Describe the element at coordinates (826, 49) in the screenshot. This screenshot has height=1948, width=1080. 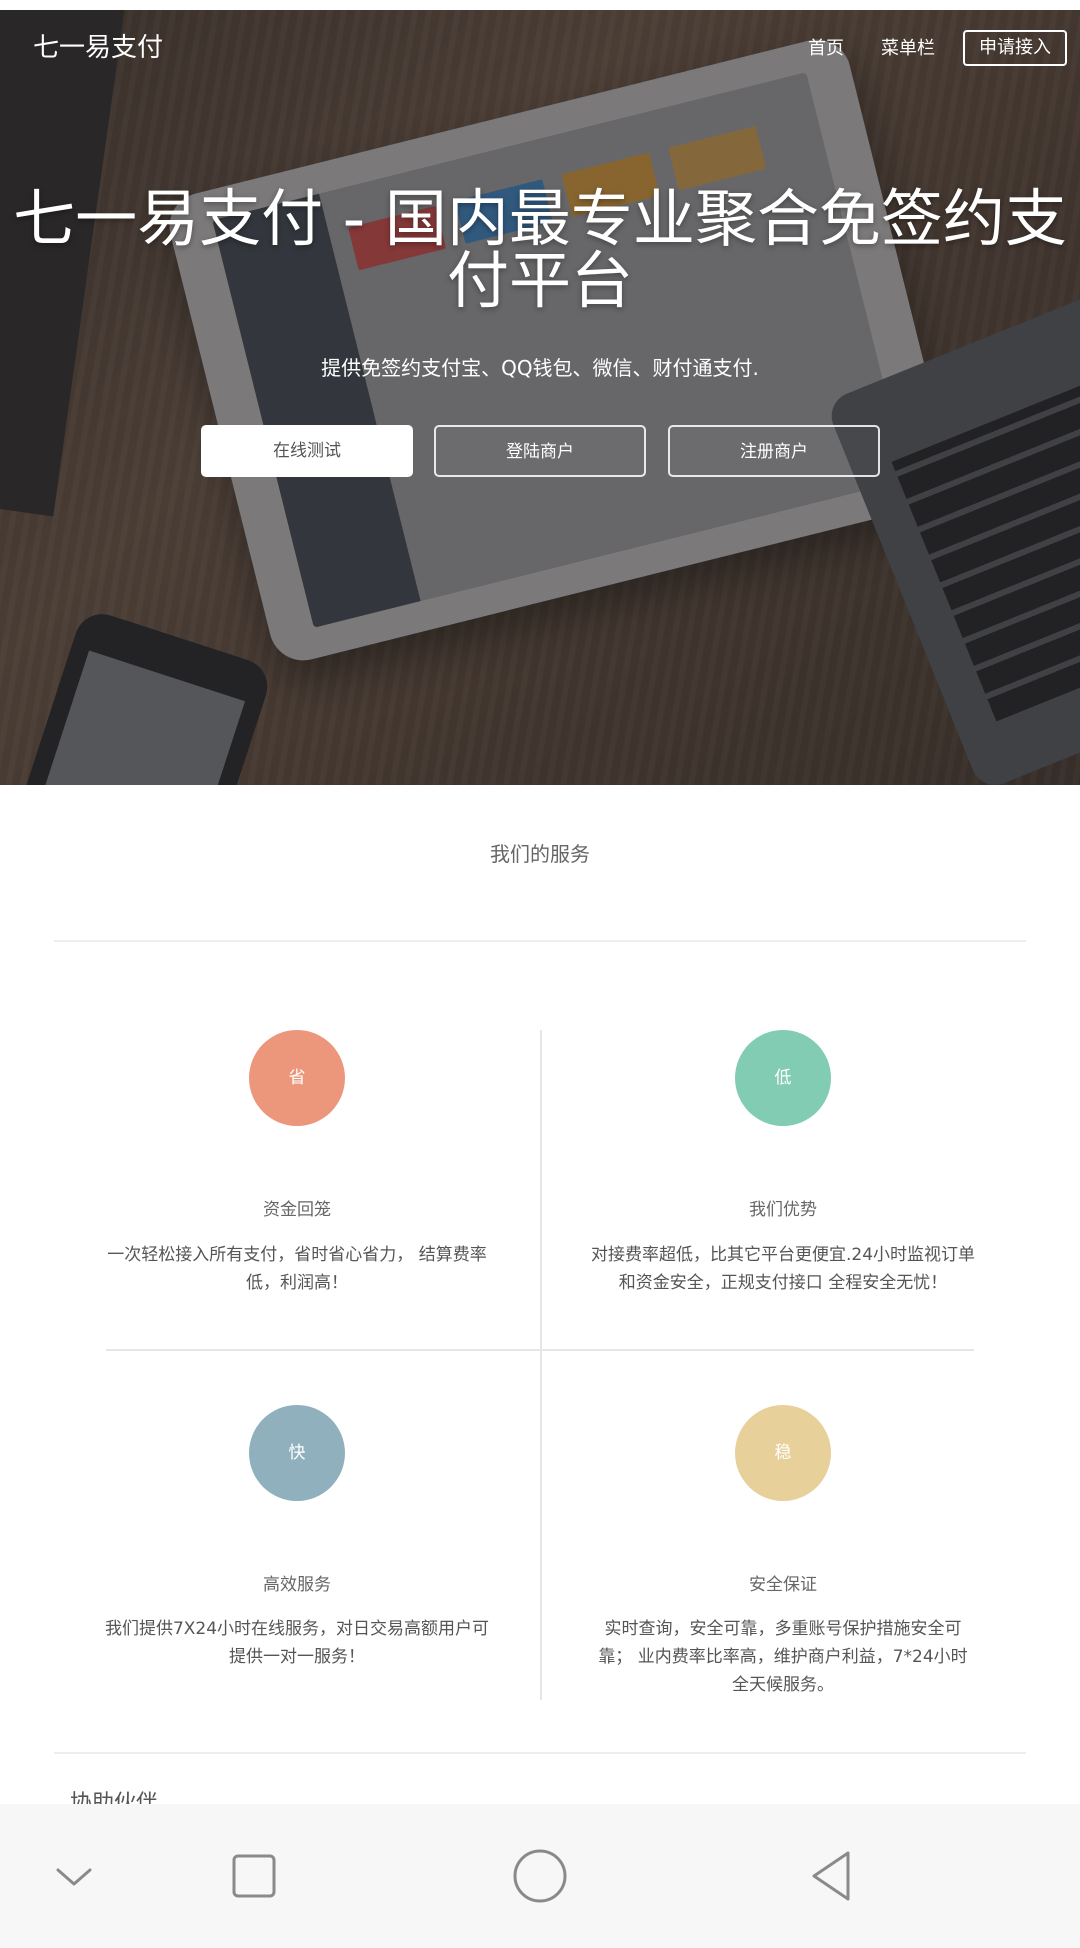
I see `nav-home-link: 首页` at that location.